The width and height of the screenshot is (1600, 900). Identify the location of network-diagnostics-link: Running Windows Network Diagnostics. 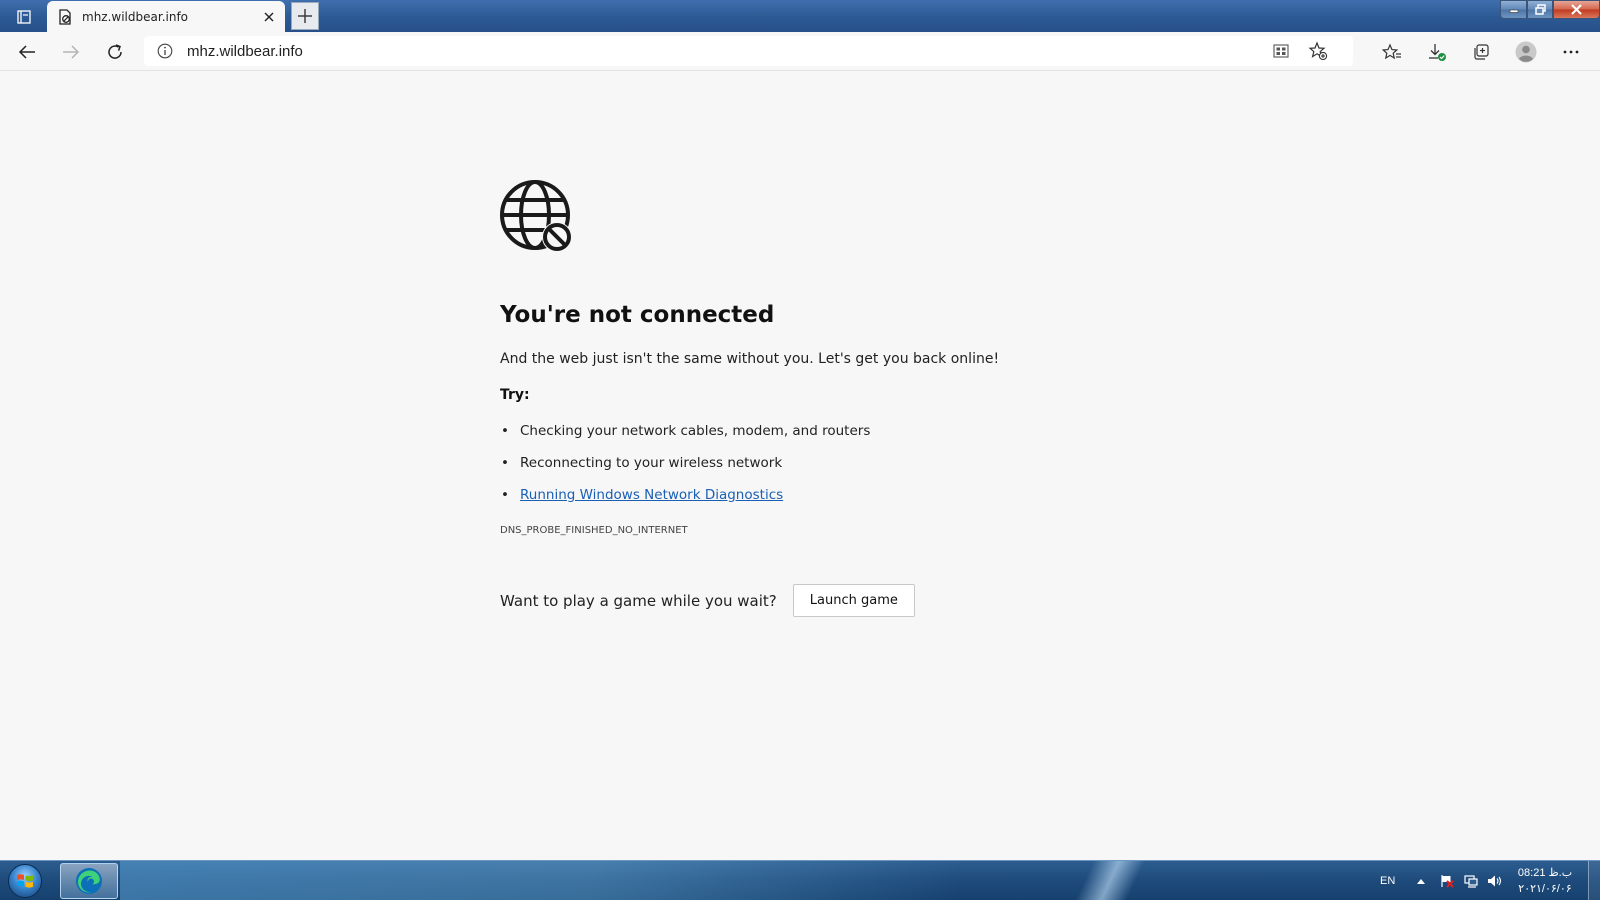
(651, 495).